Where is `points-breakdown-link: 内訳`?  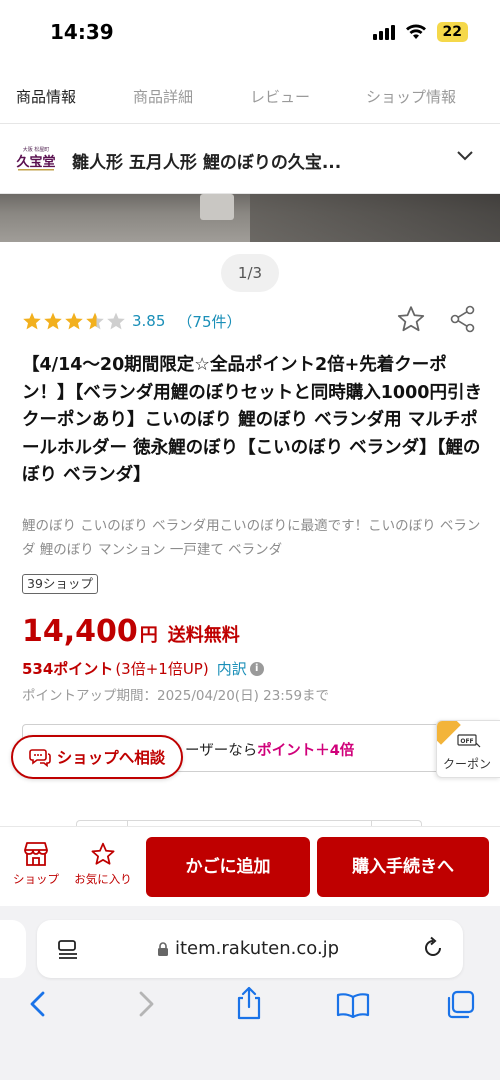 points-breakdown-link: 内訳 is located at coordinates (232, 668).